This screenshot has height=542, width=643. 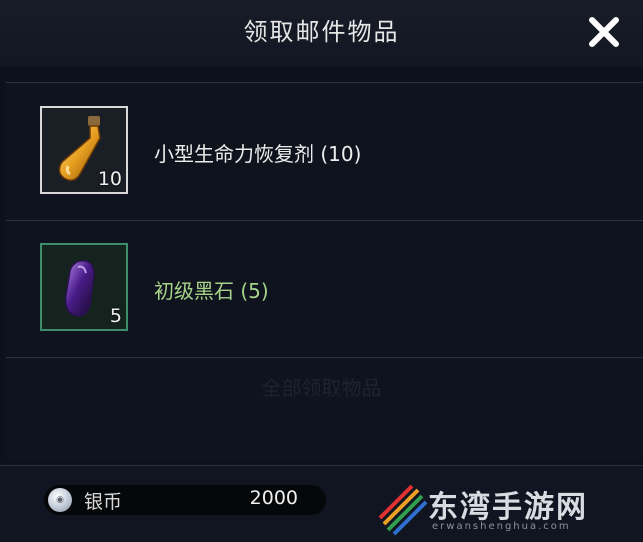 What do you see at coordinates (211, 291) in the screenshot?
I see `item-name: 初级黑石 (5)` at bounding box center [211, 291].